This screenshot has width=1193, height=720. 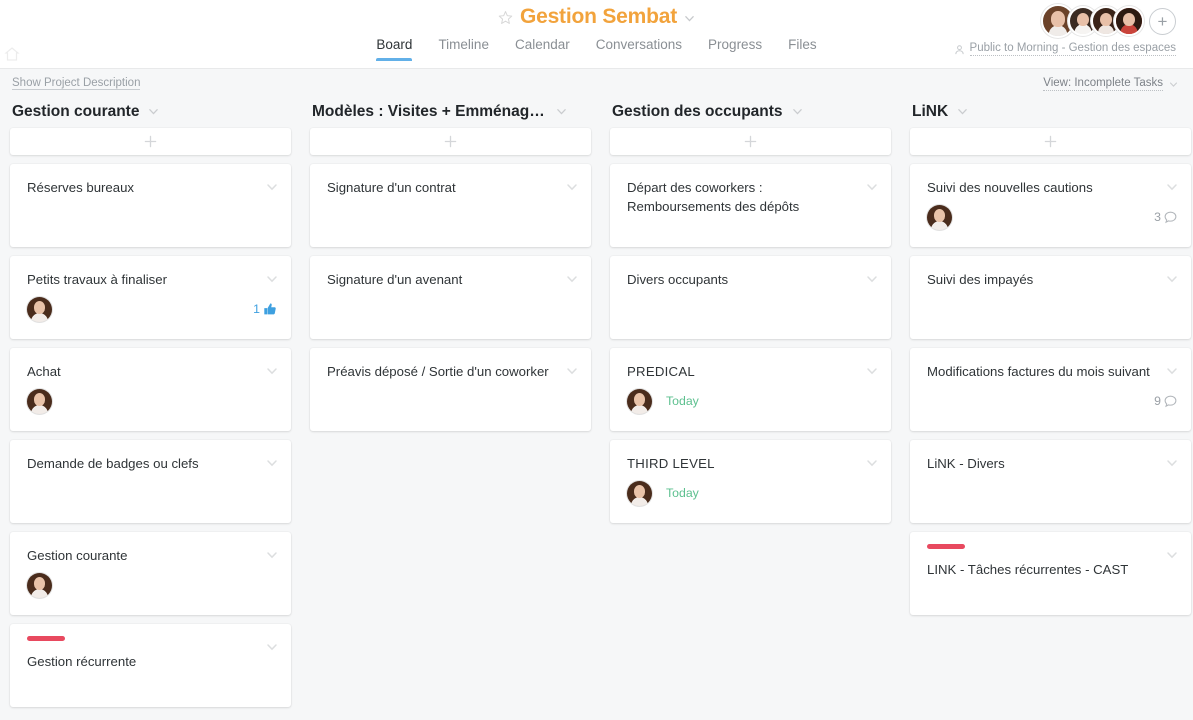 I want to click on add-member-button: +, so click(x=1162, y=21).